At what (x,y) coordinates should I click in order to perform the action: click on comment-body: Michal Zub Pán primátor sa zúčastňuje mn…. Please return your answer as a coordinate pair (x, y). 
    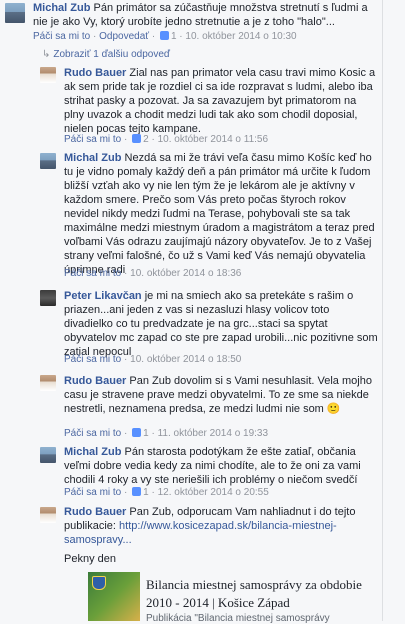
    Looking at the image, I should click on (205, 15).